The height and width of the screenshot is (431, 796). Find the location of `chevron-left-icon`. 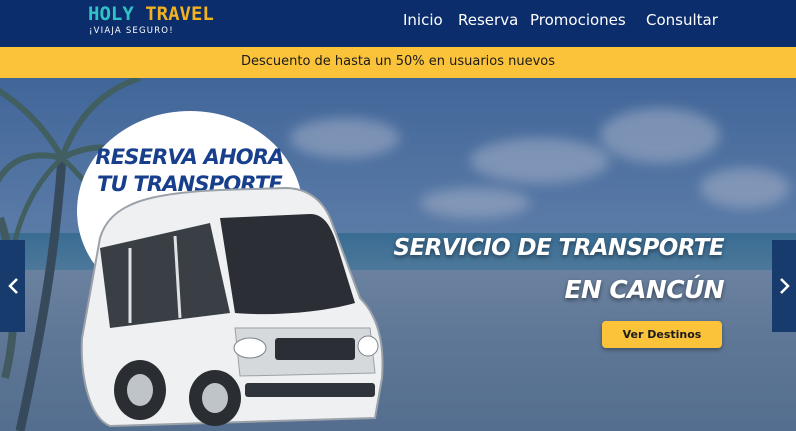

chevron-left-icon is located at coordinates (12, 286).